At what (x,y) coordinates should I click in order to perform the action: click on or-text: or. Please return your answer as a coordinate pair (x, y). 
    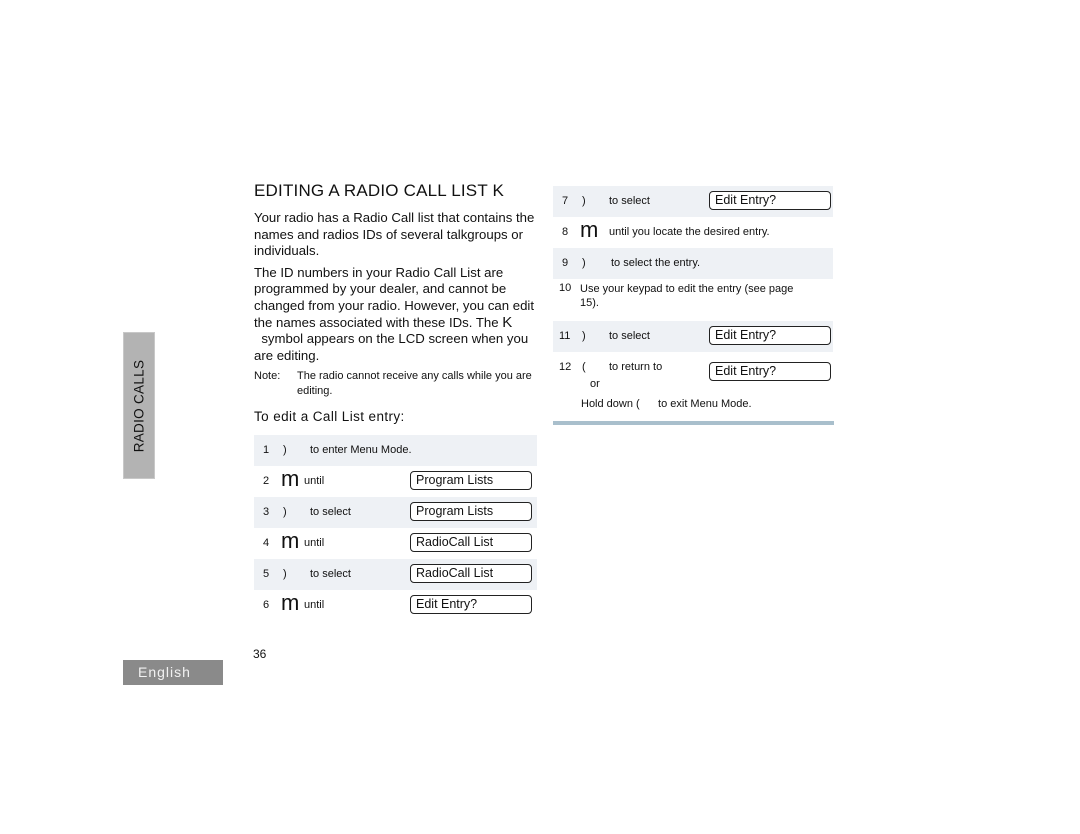
    Looking at the image, I should click on (595, 384).